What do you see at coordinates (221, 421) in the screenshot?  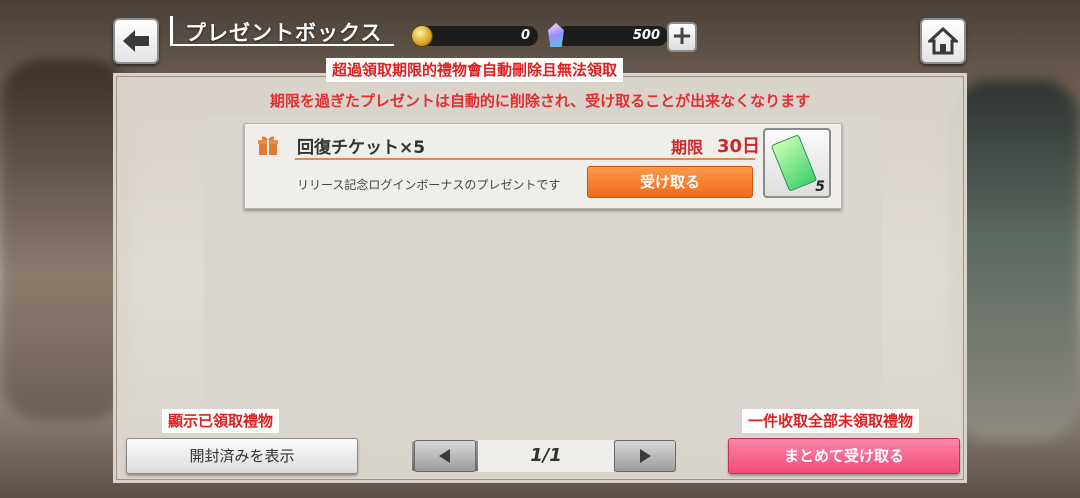 I see `translation-note-left: 顯示已領取禮物` at bounding box center [221, 421].